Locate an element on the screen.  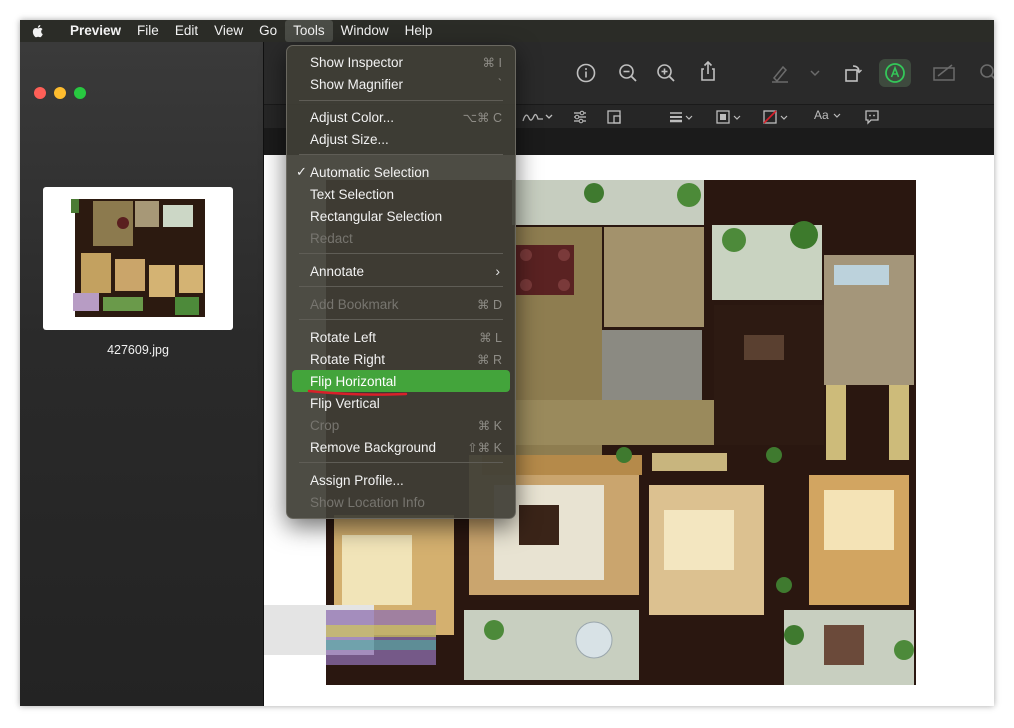
share-button is located at coordinates (708, 71).